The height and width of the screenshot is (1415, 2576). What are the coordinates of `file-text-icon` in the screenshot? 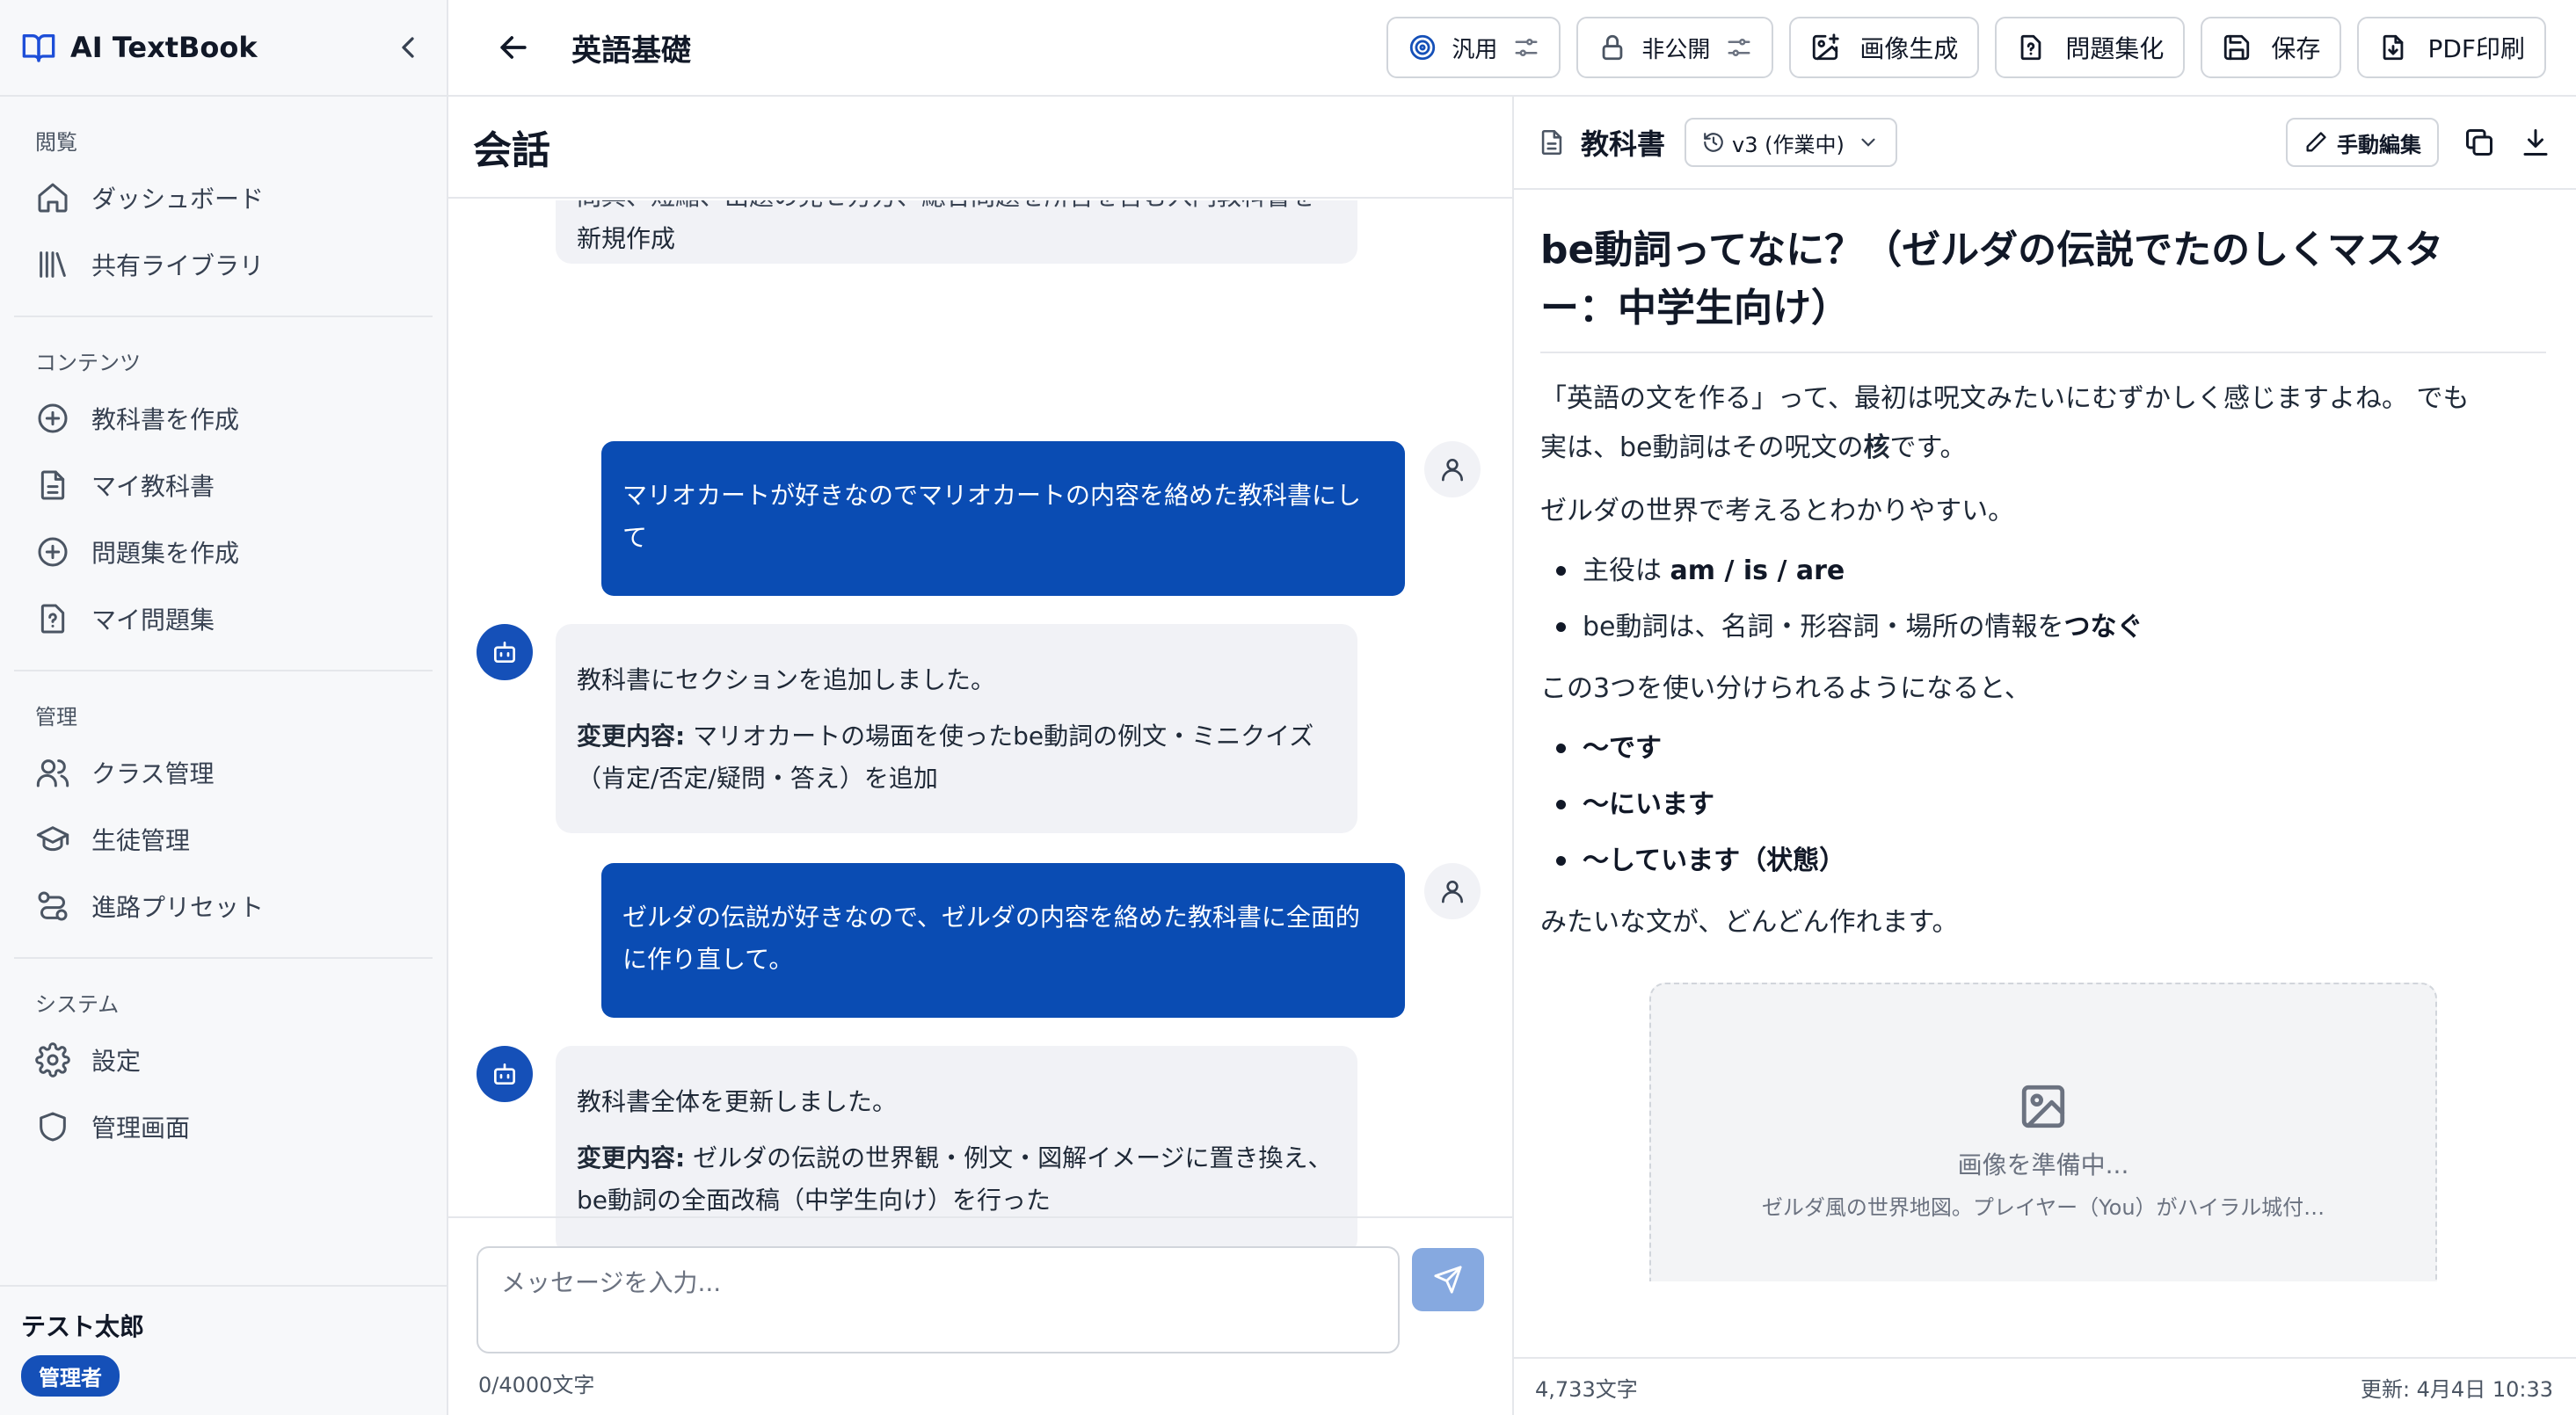 It's located at (1552, 142).